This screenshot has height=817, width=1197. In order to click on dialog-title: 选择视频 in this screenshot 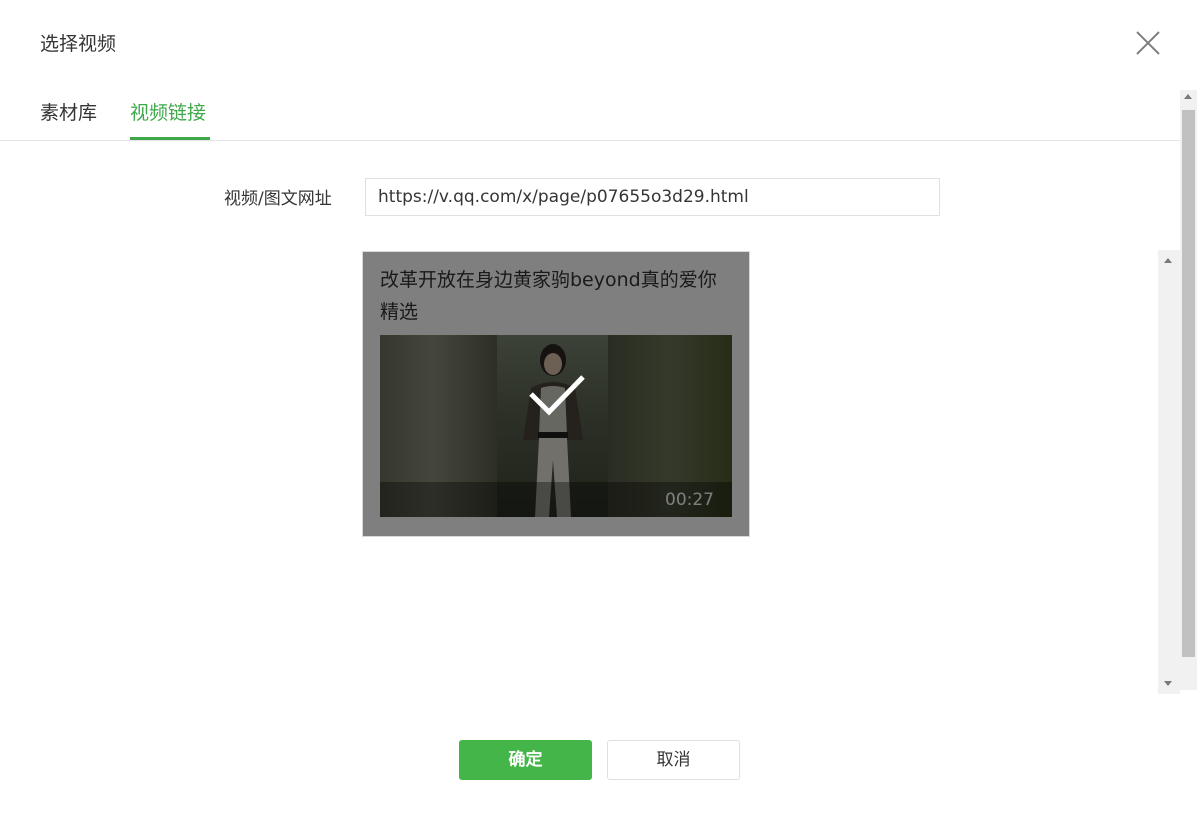, I will do `click(78, 44)`.